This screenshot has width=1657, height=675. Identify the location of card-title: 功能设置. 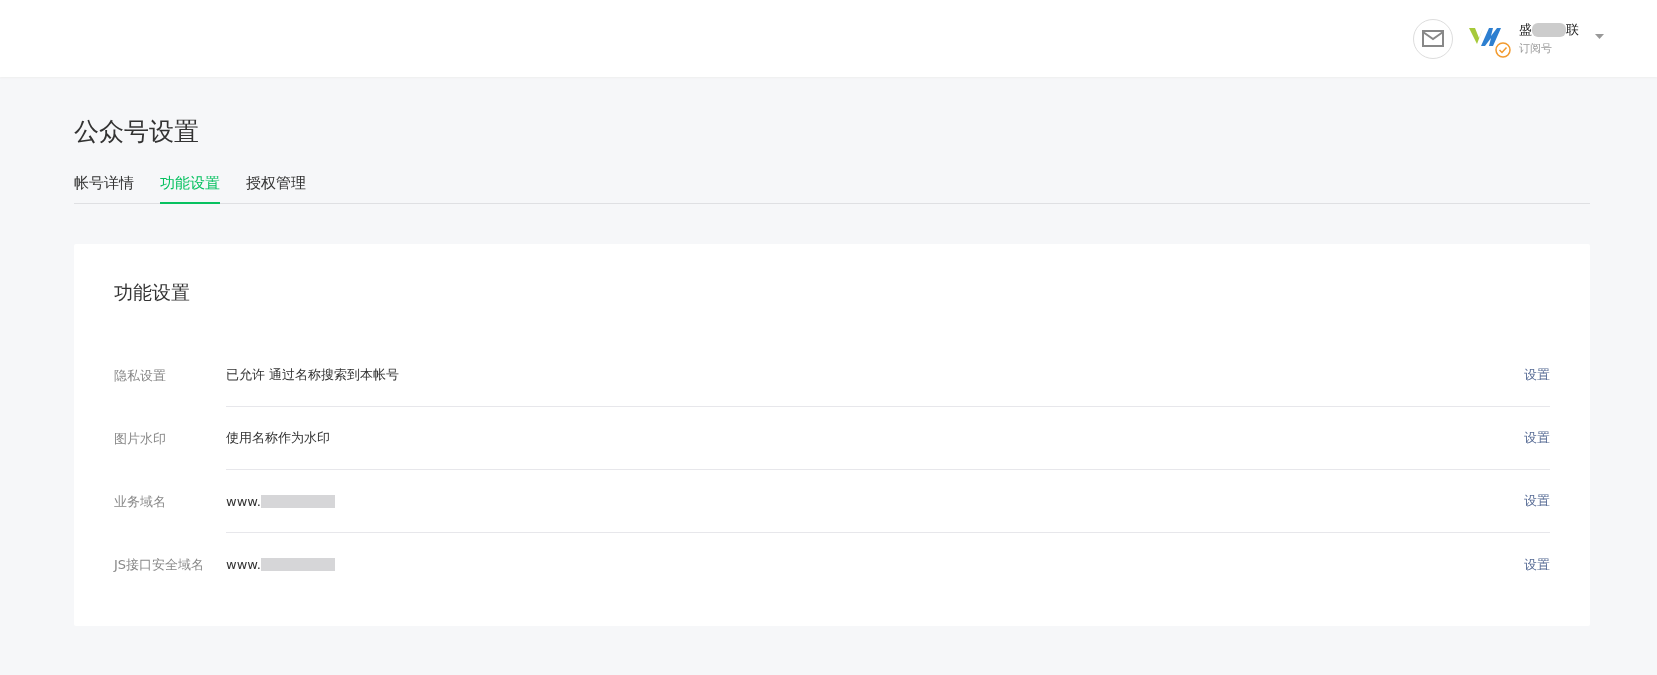
(152, 292).